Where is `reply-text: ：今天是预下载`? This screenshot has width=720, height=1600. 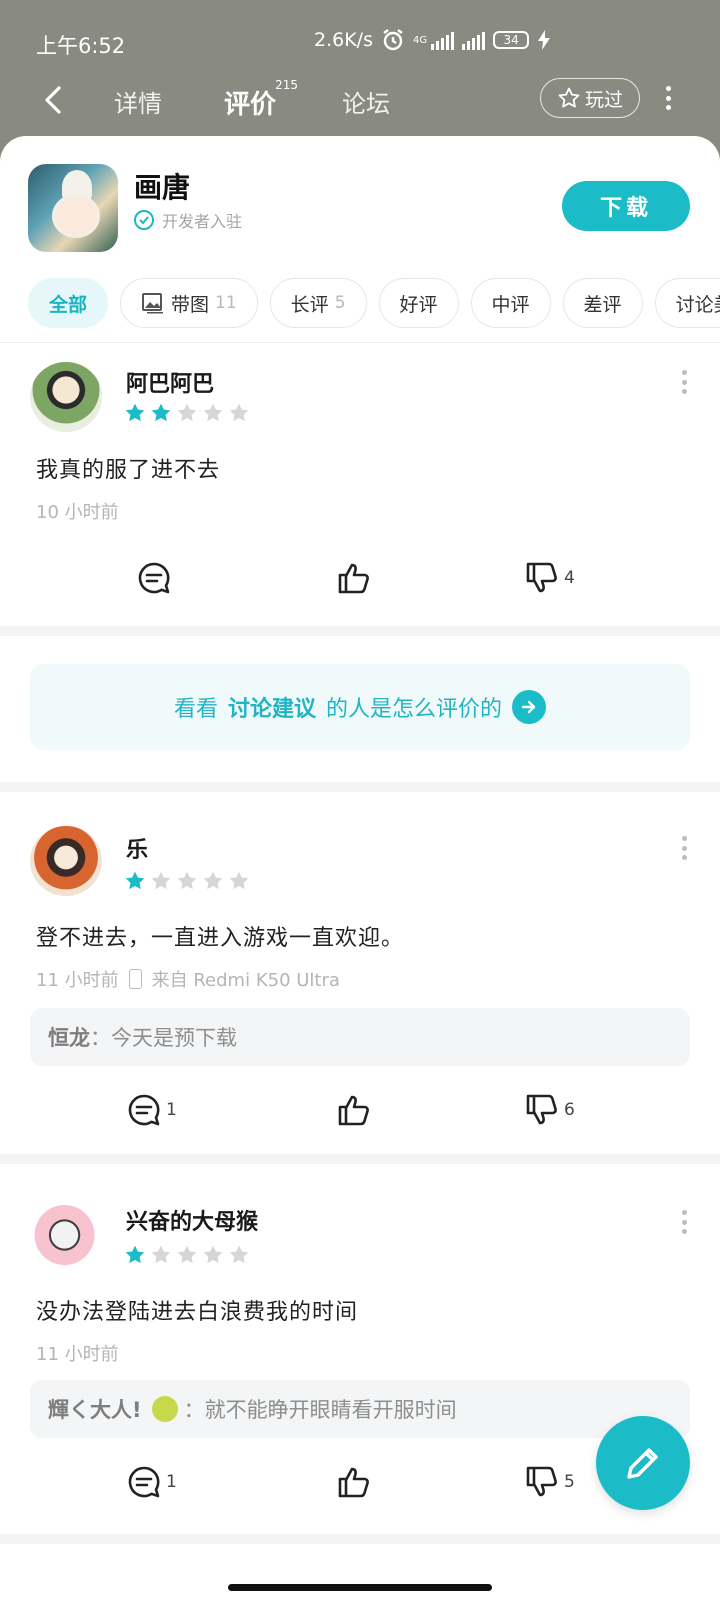 reply-text: ：今天是预下载 is located at coordinates (163, 1038).